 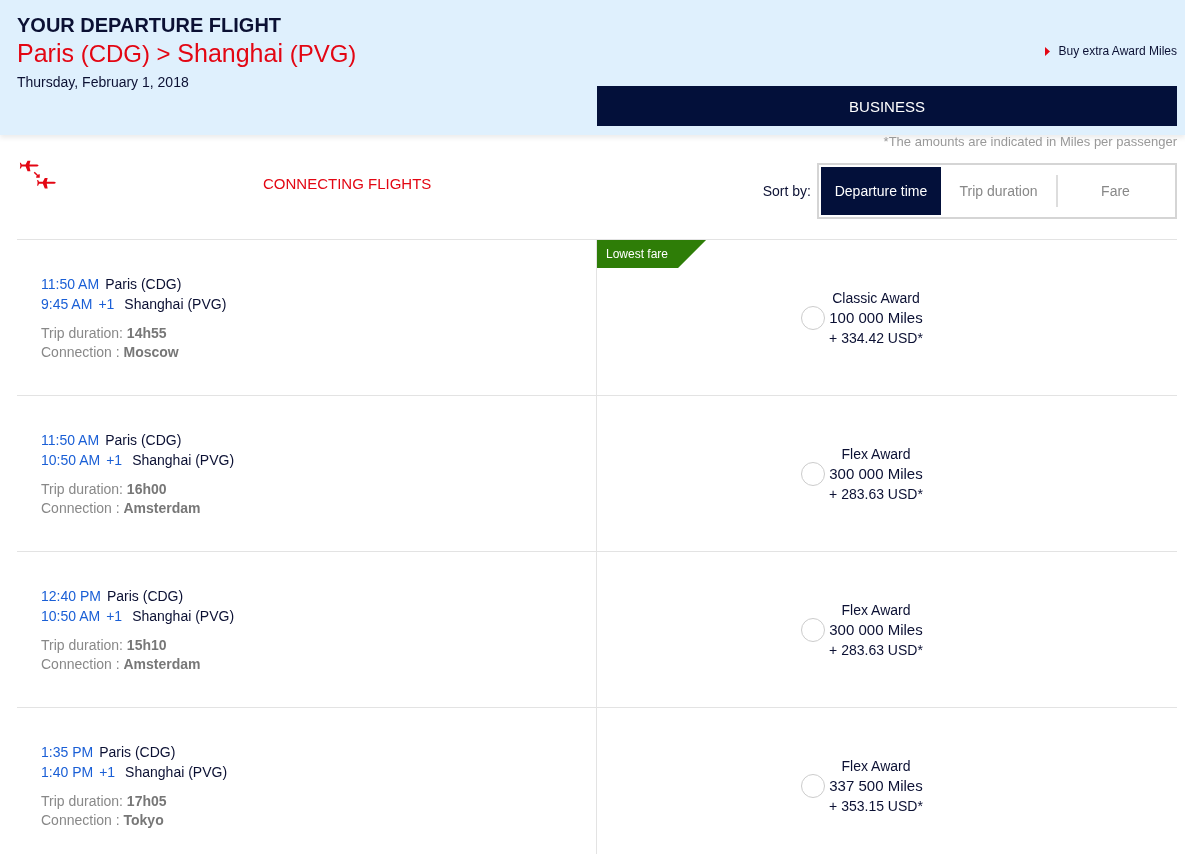 What do you see at coordinates (881, 191) in the screenshot?
I see `sort-tab: Departure time` at bounding box center [881, 191].